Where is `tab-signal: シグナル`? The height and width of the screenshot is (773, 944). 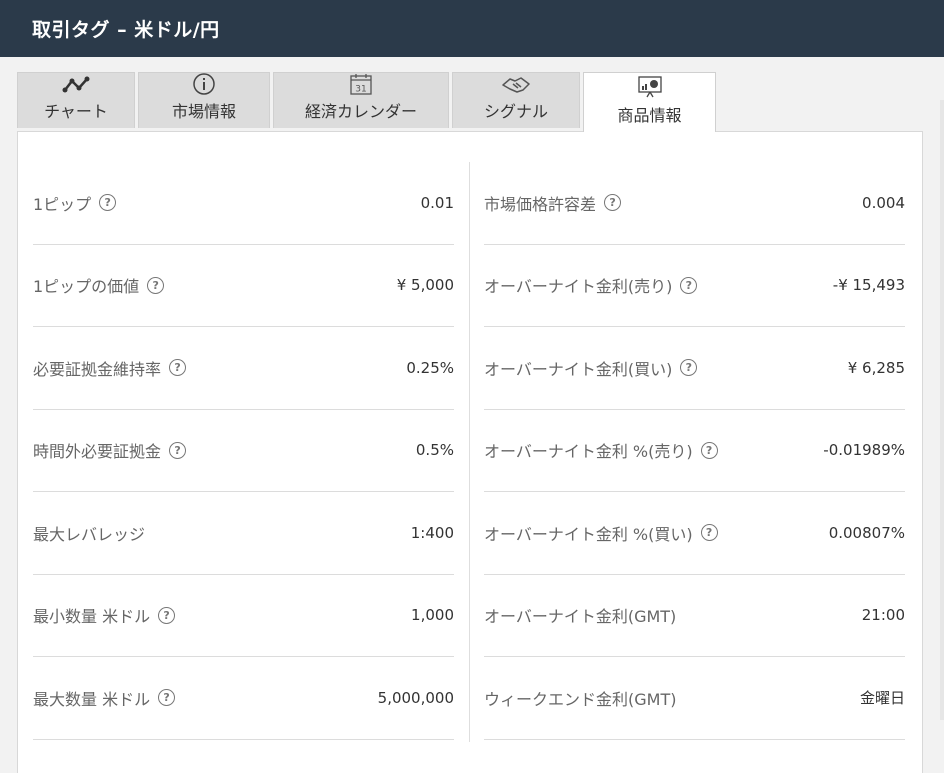 tab-signal: シグナル is located at coordinates (516, 100).